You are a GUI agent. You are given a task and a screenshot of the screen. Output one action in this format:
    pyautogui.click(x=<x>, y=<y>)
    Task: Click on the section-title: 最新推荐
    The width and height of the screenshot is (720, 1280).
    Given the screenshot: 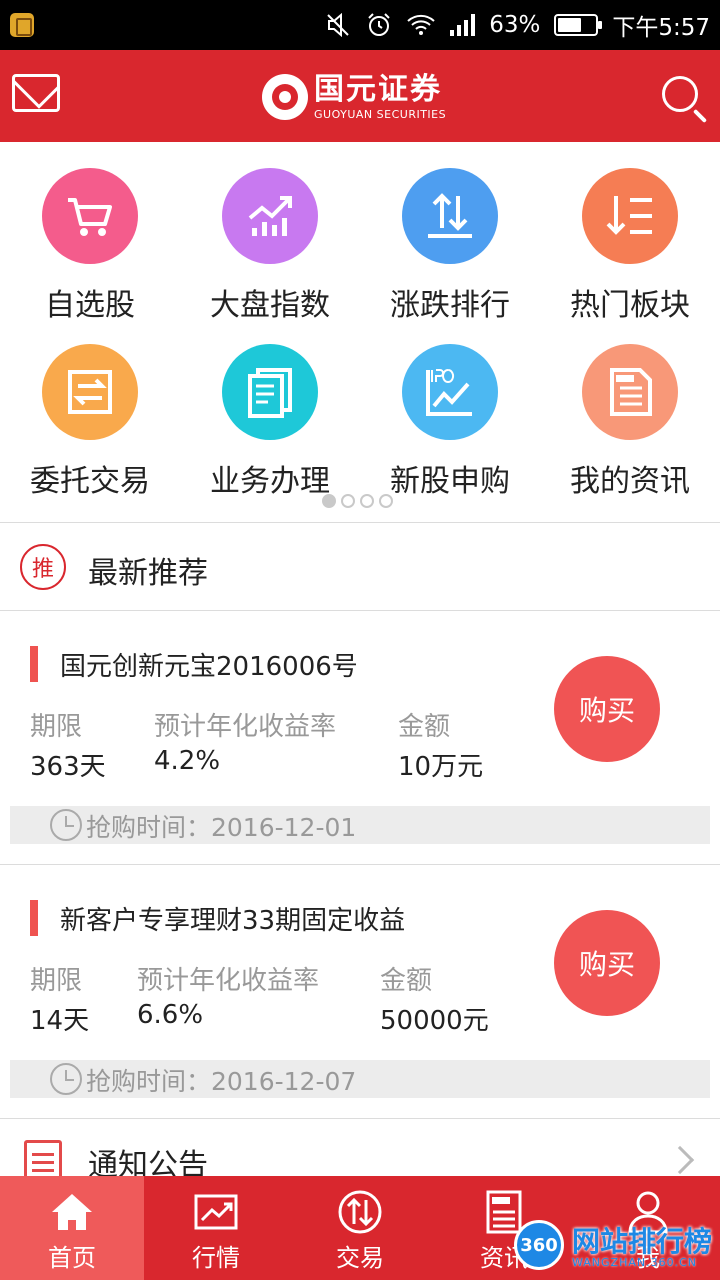 What is the action you would take?
    pyautogui.click(x=148, y=573)
    